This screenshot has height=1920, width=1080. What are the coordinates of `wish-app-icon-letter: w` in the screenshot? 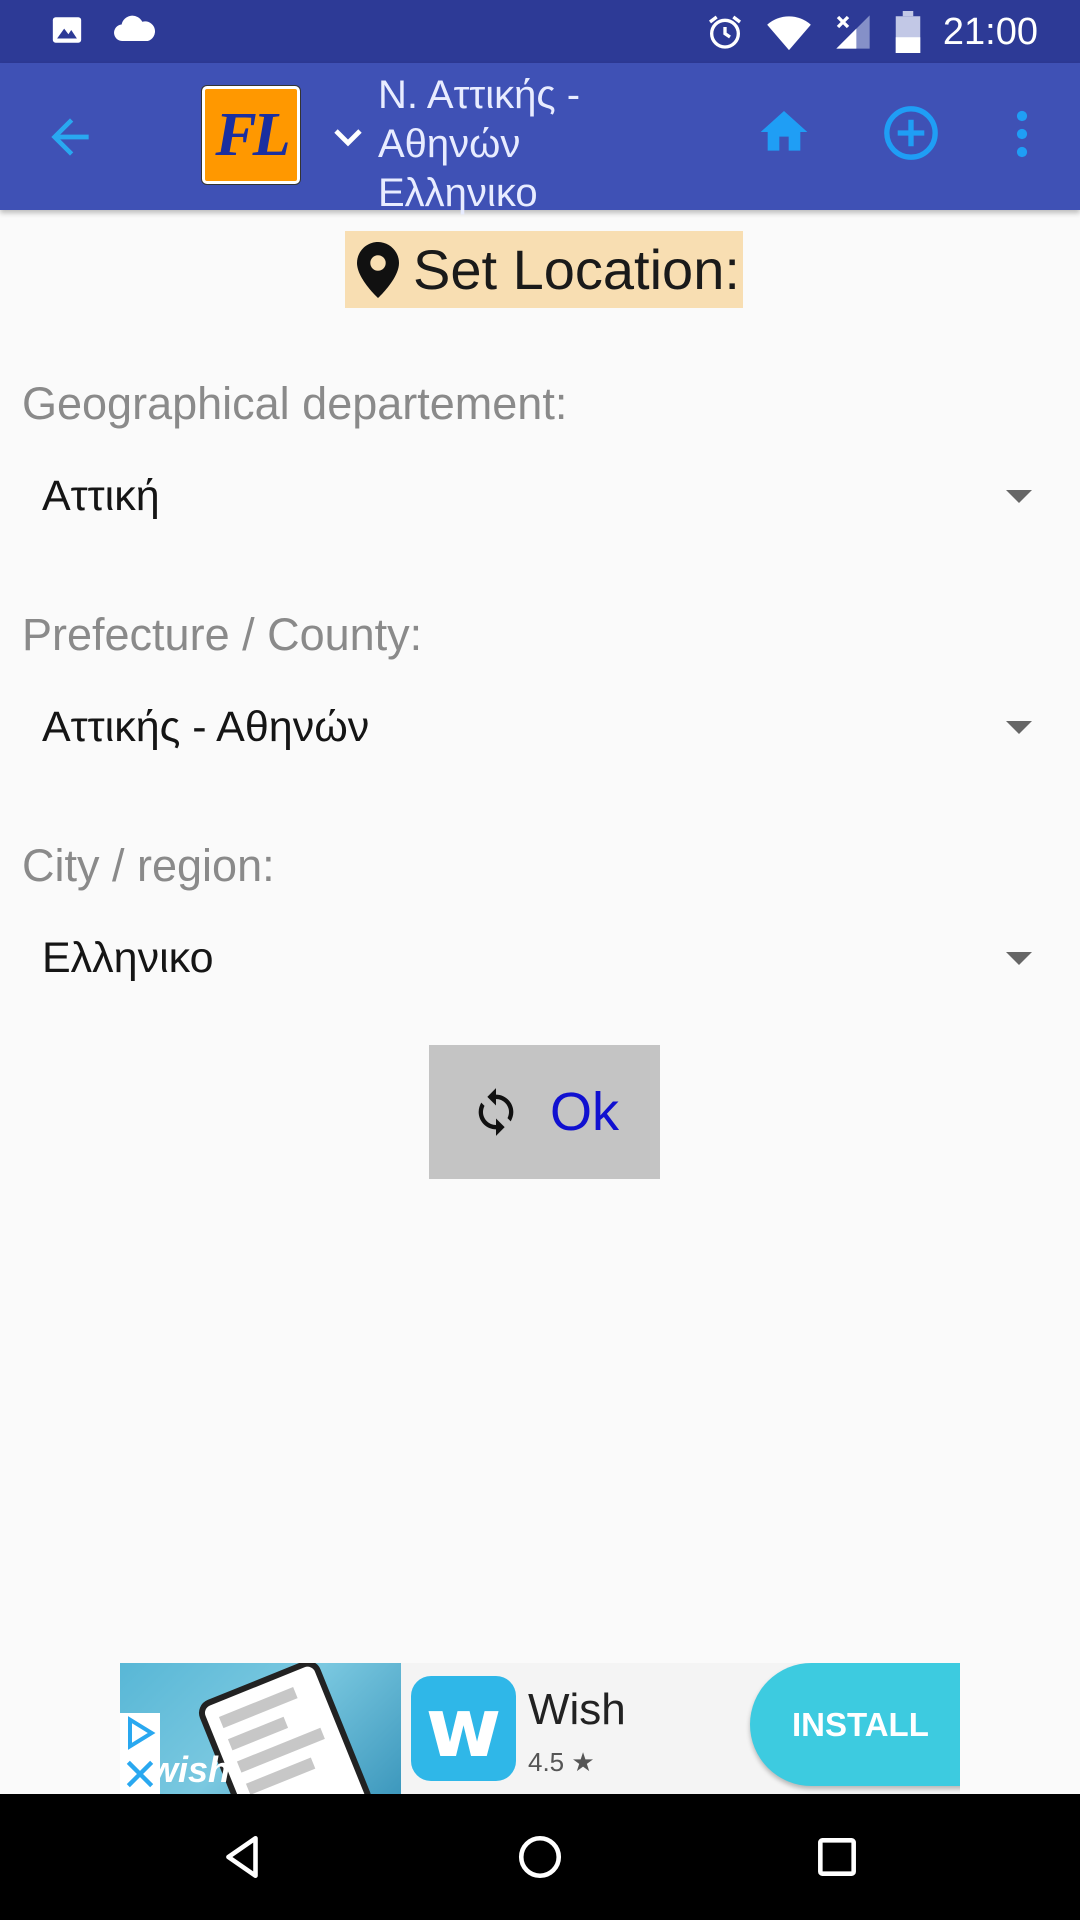 It's located at (463, 1728).